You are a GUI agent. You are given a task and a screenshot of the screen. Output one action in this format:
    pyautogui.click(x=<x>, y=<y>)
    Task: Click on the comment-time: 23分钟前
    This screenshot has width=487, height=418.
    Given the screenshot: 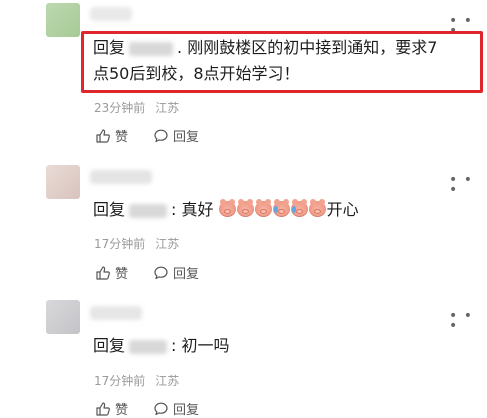 What is the action you would take?
    pyautogui.click(x=120, y=108)
    